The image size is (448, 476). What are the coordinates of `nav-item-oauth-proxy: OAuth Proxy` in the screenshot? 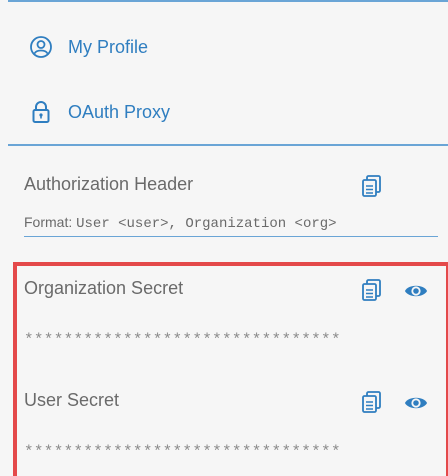 It's located at (99, 112).